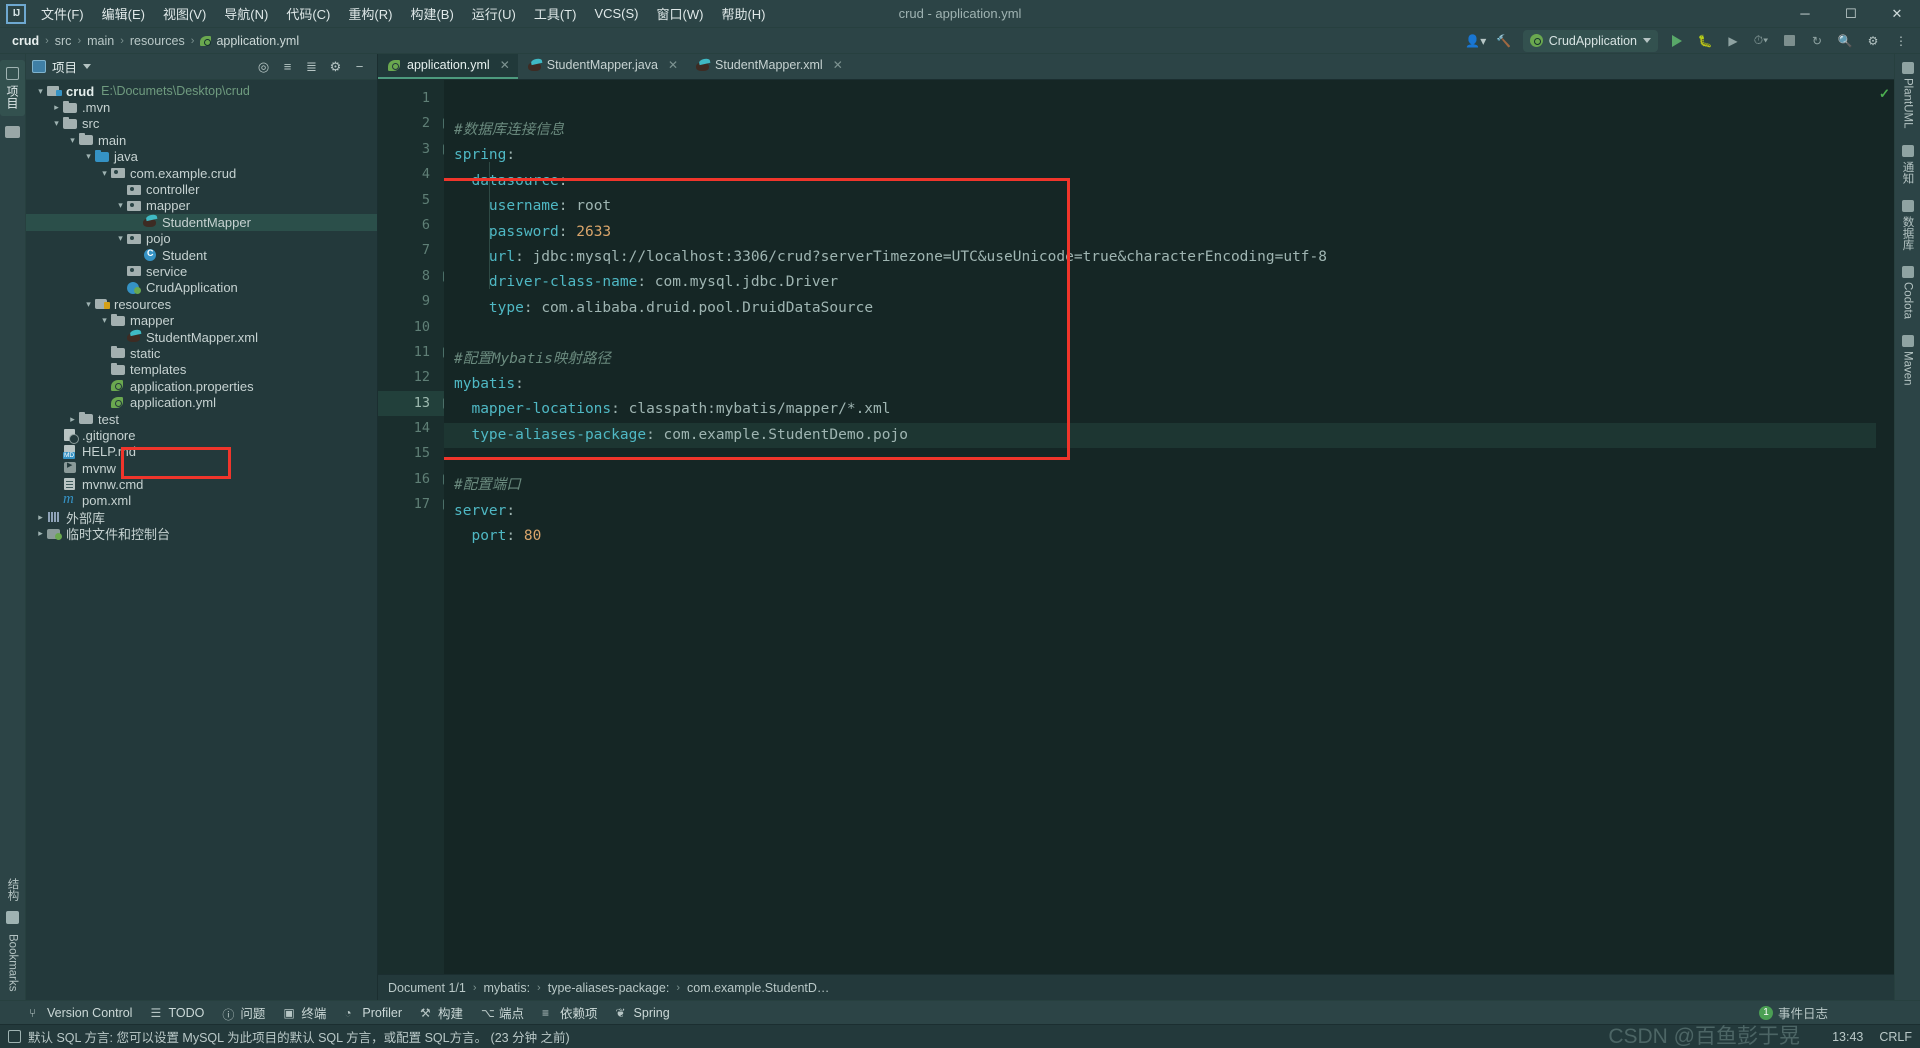 This screenshot has height=1048, width=1920. What do you see at coordinates (1851, 14) in the screenshot?
I see `maximize-button: ☐` at bounding box center [1851, 14].